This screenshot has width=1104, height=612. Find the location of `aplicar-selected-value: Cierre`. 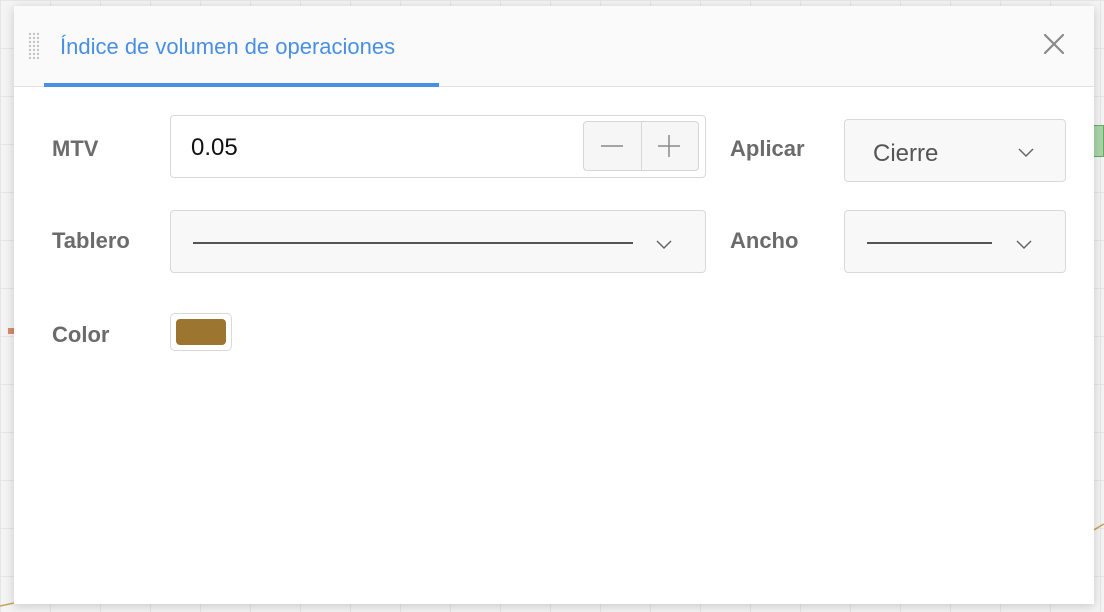

aplicar-selected-value: Cierre is located at coordinates (906, 153).